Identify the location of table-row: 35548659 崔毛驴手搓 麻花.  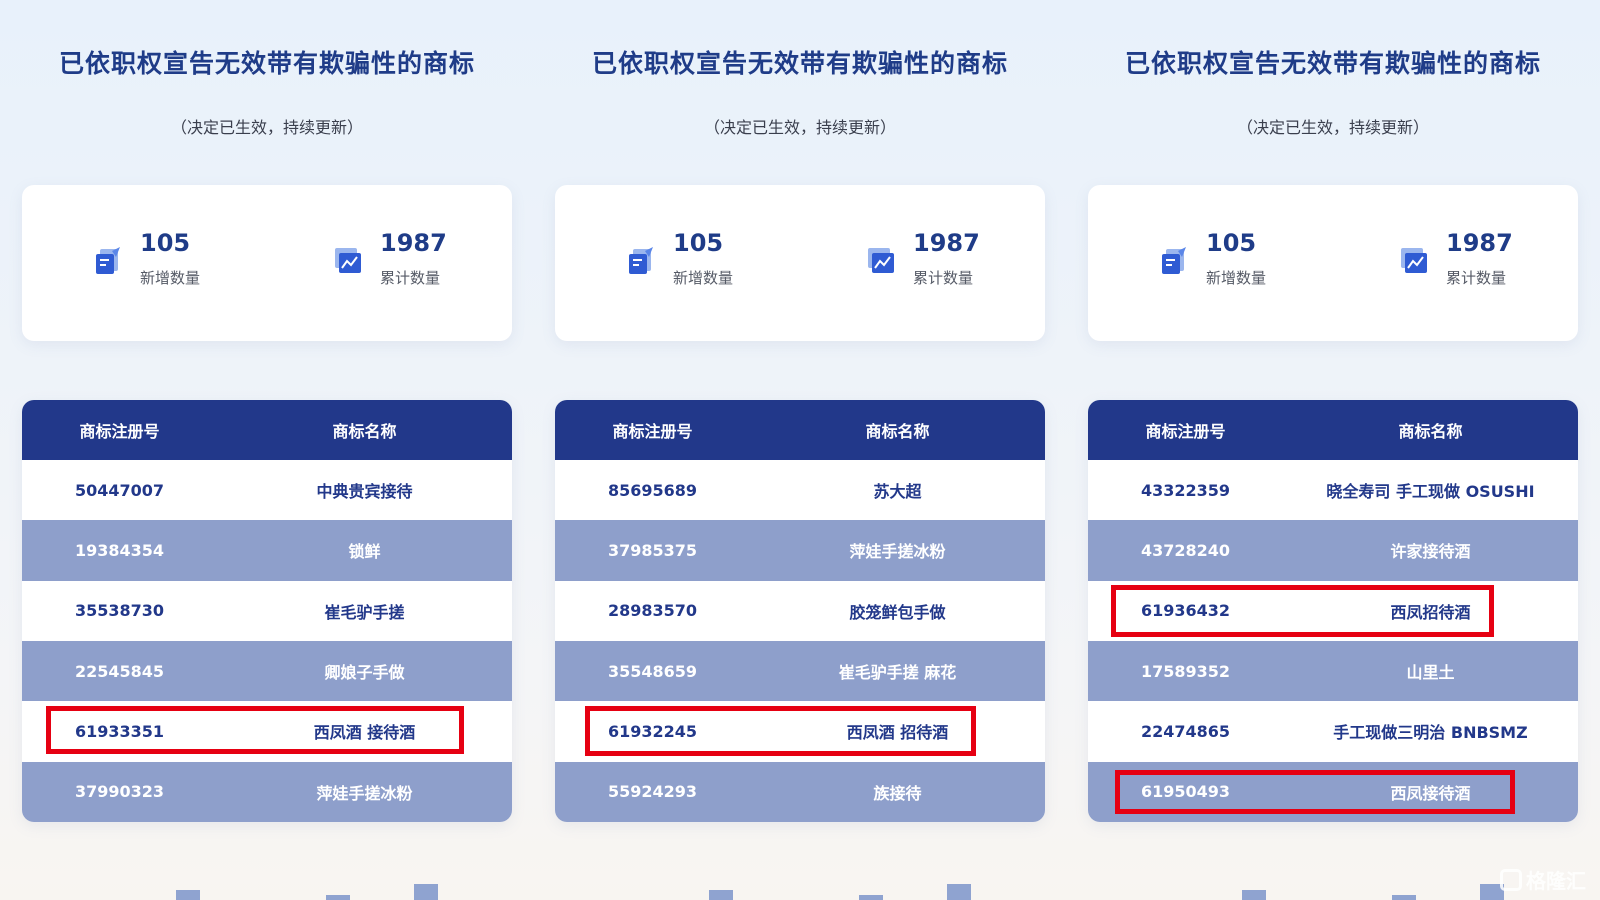
(800, 671).